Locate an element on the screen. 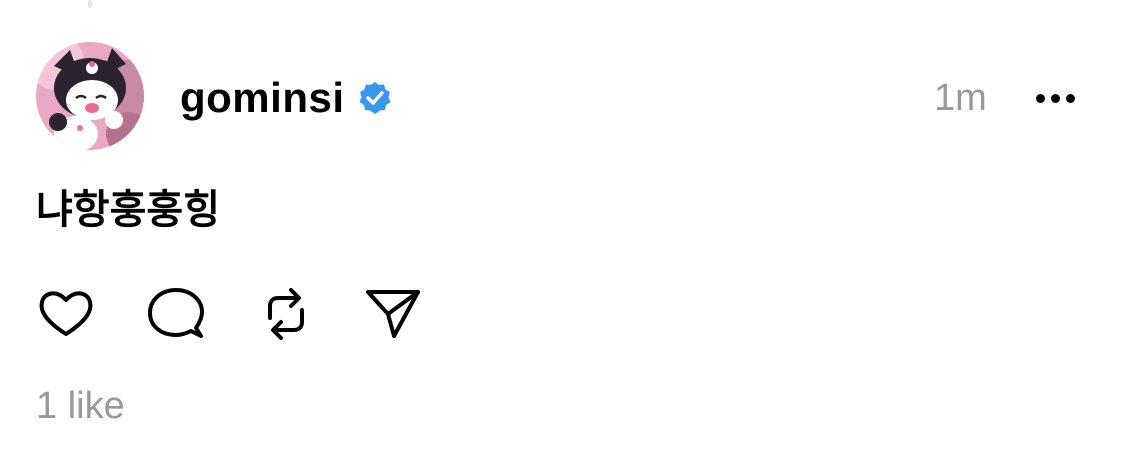  post-timestamp: 1m is located at coordinates (960, 98).